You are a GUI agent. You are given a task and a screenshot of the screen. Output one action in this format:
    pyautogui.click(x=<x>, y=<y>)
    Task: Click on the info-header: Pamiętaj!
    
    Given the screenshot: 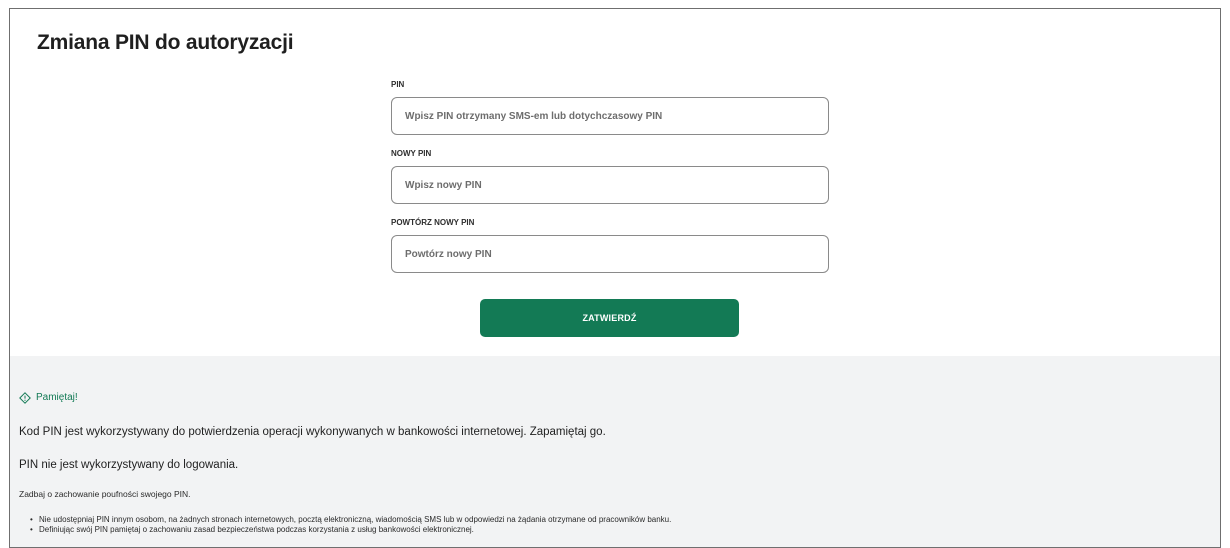 What is the action you would take?
    pyautogui.click(x=48, y=397)
    